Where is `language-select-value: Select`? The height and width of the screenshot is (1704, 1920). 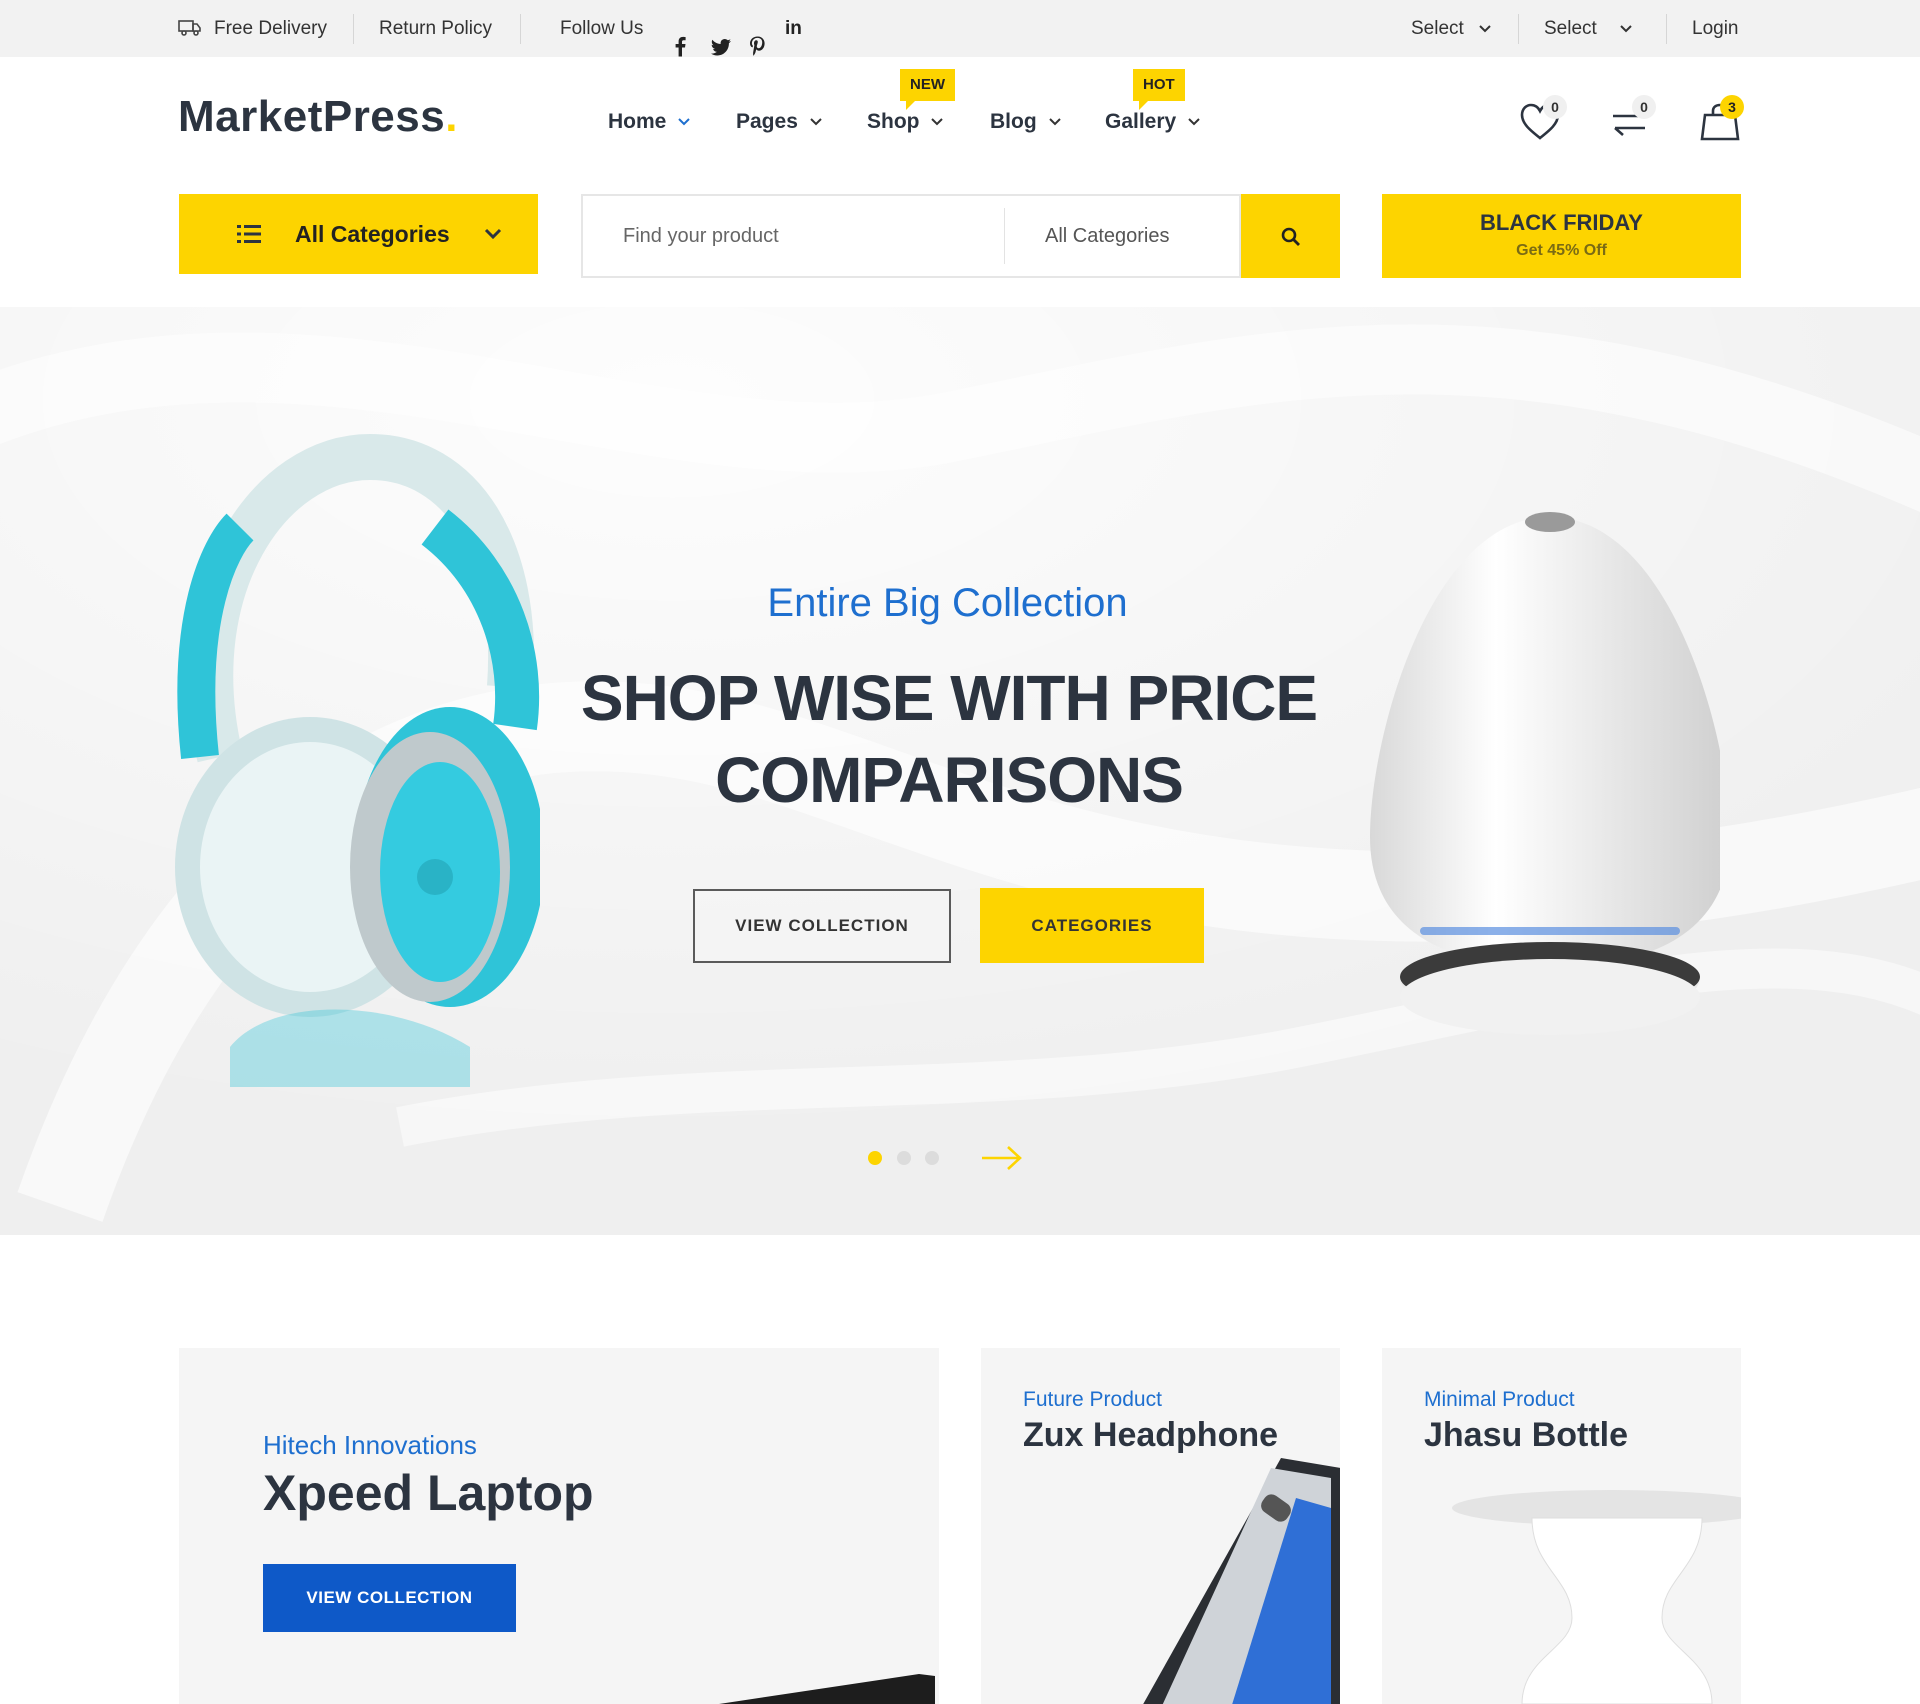
language-select-value: Select is located at coordinates (1437, 28).